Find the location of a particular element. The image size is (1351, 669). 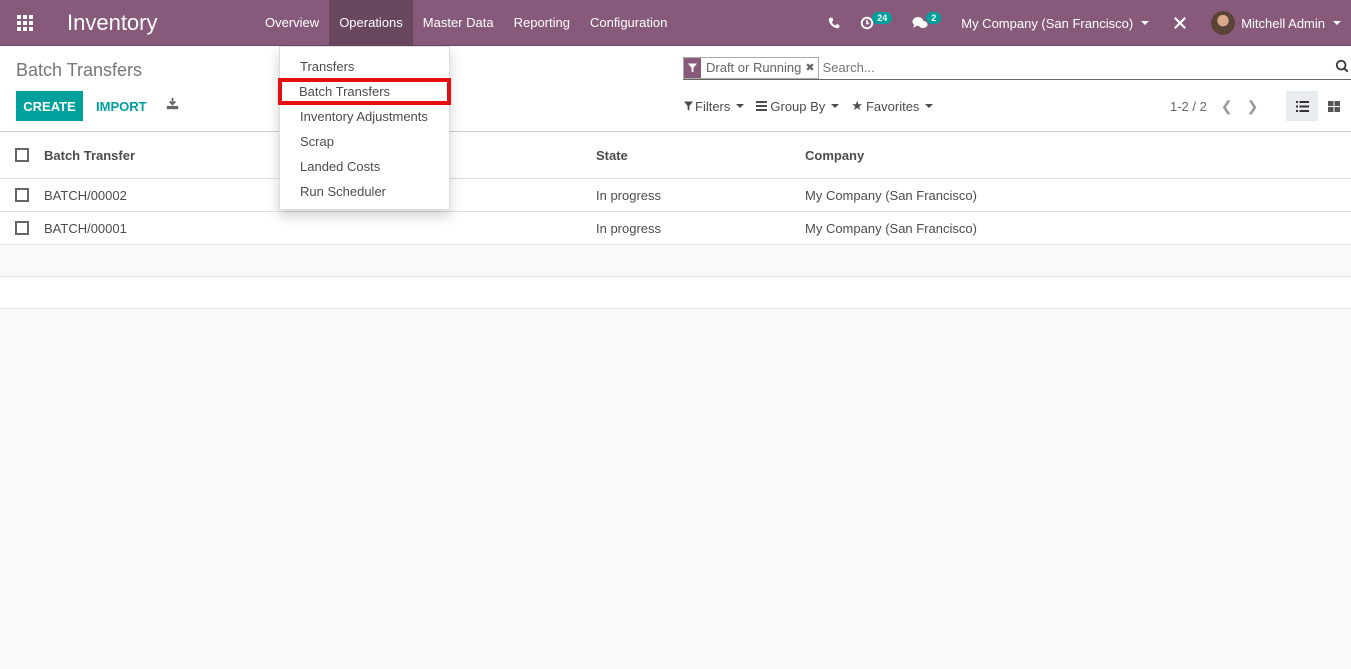

filters-toggle: Filters is located at coordinates (714, 106).